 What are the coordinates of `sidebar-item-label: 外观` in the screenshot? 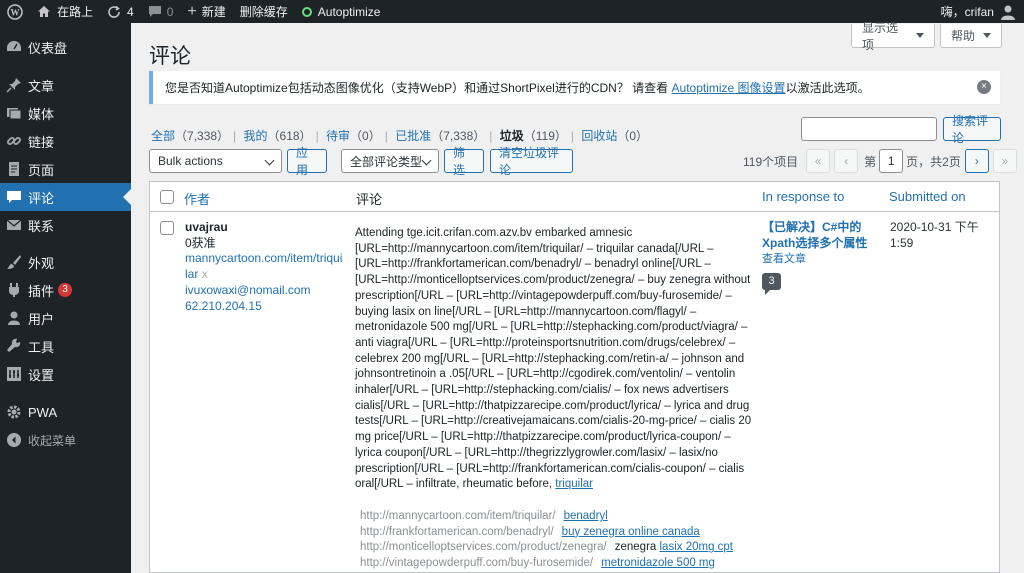 It's located at (41, 263).